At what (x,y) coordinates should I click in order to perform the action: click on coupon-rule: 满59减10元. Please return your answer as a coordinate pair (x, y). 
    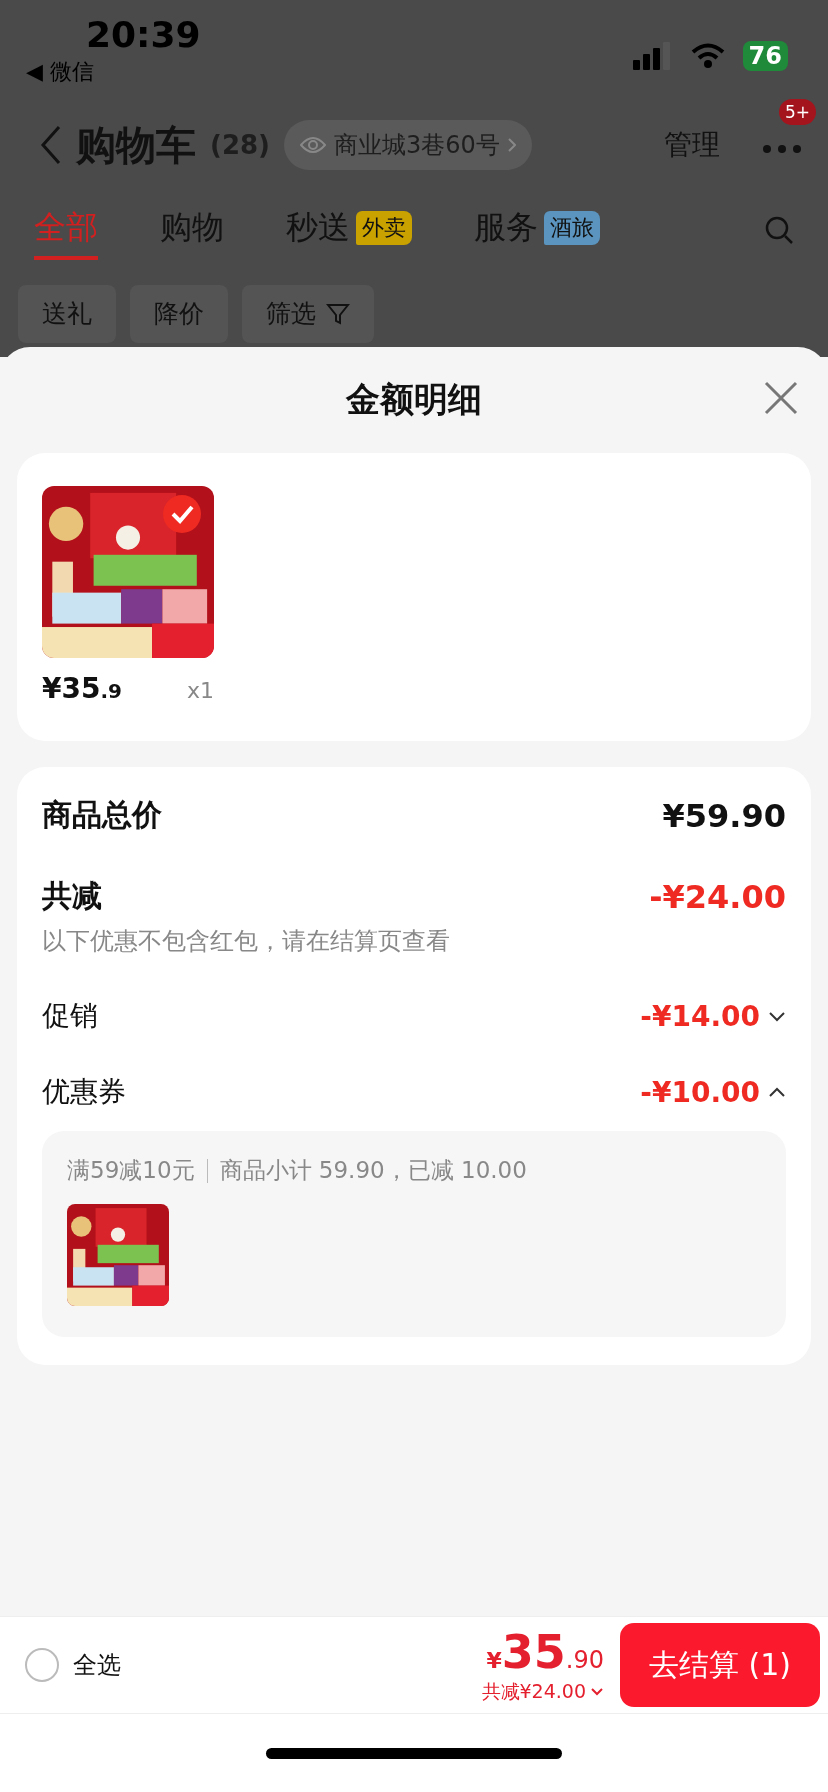
    Looking at the image, I should click on (131, 1170).